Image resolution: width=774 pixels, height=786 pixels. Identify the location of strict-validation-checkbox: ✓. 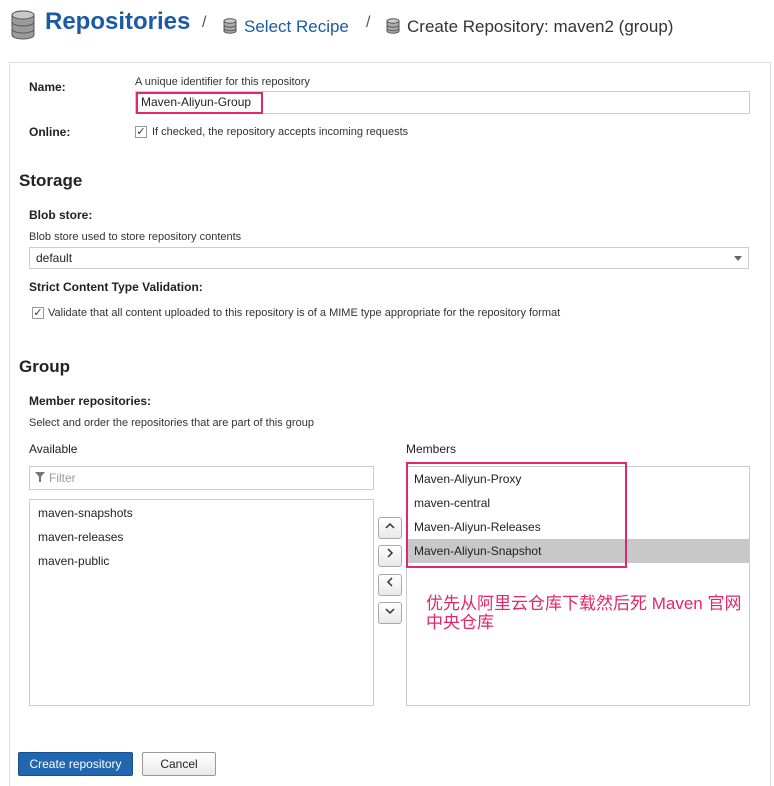
(38, 313).